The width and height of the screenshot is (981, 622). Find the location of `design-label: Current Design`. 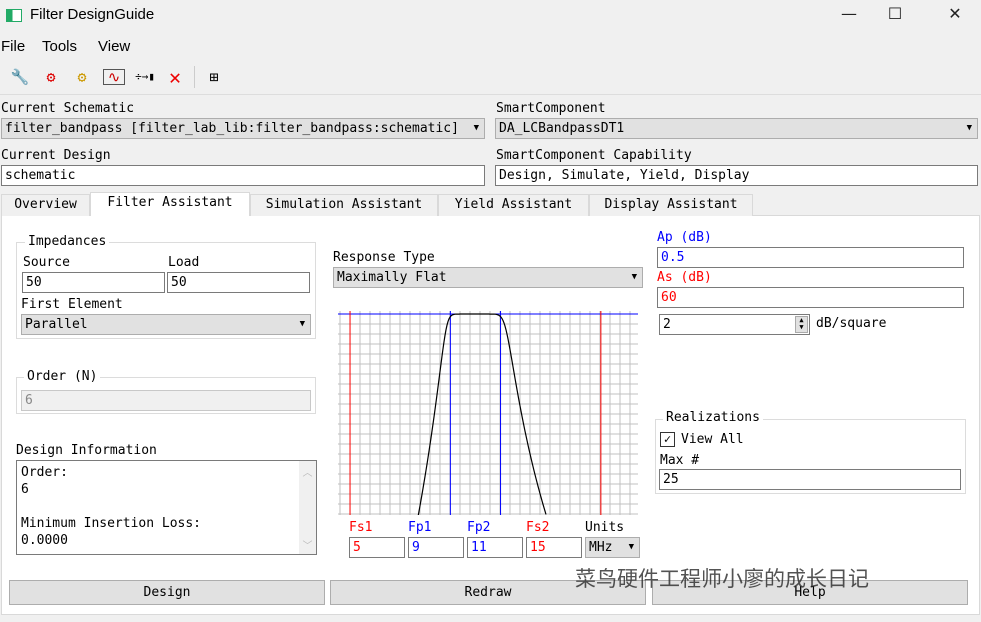

design-label: Current Design is located at coordinates (56, 155).